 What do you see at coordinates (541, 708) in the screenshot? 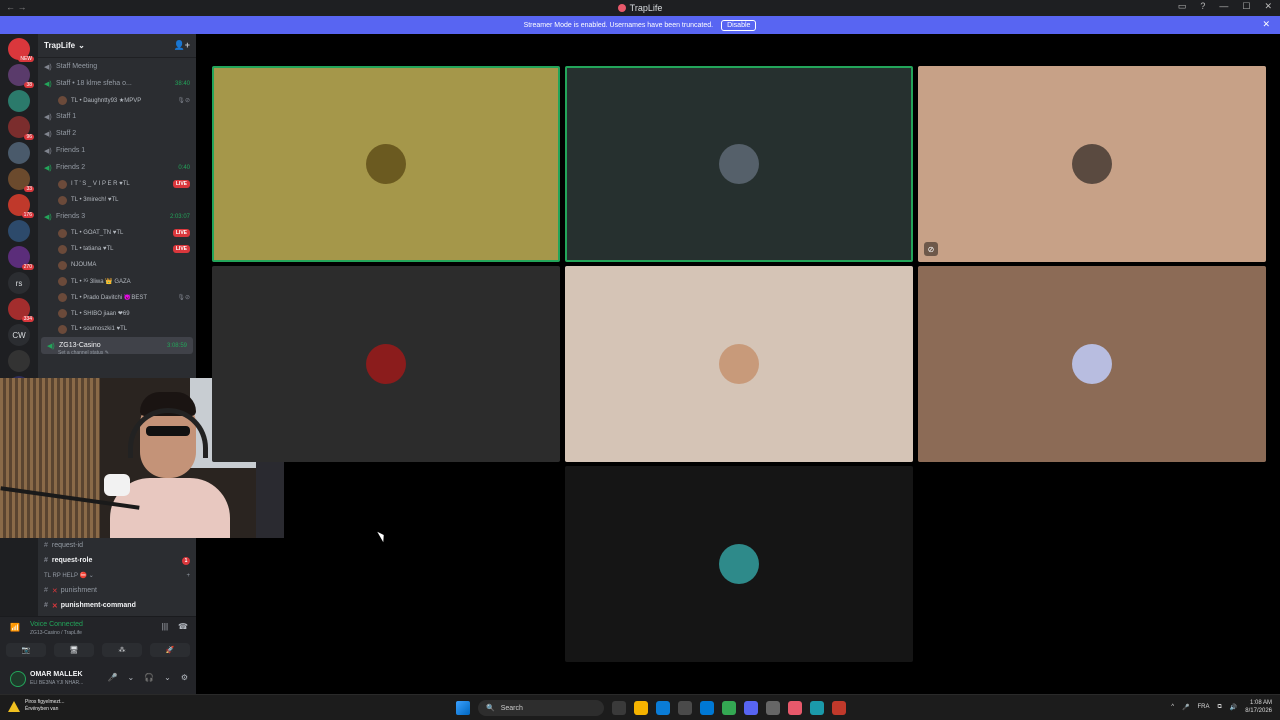
I see `taskbar-search-box: 🔍 Search` at bounding box center [541, 708].